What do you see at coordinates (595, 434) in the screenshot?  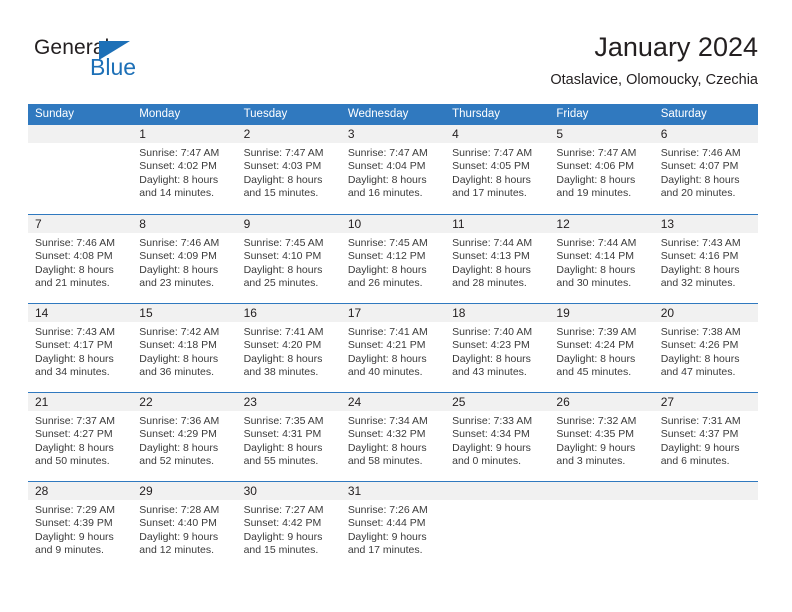 I see `sunset-time: Sunset: 4:35 PM` at bounding box center [595, 434].